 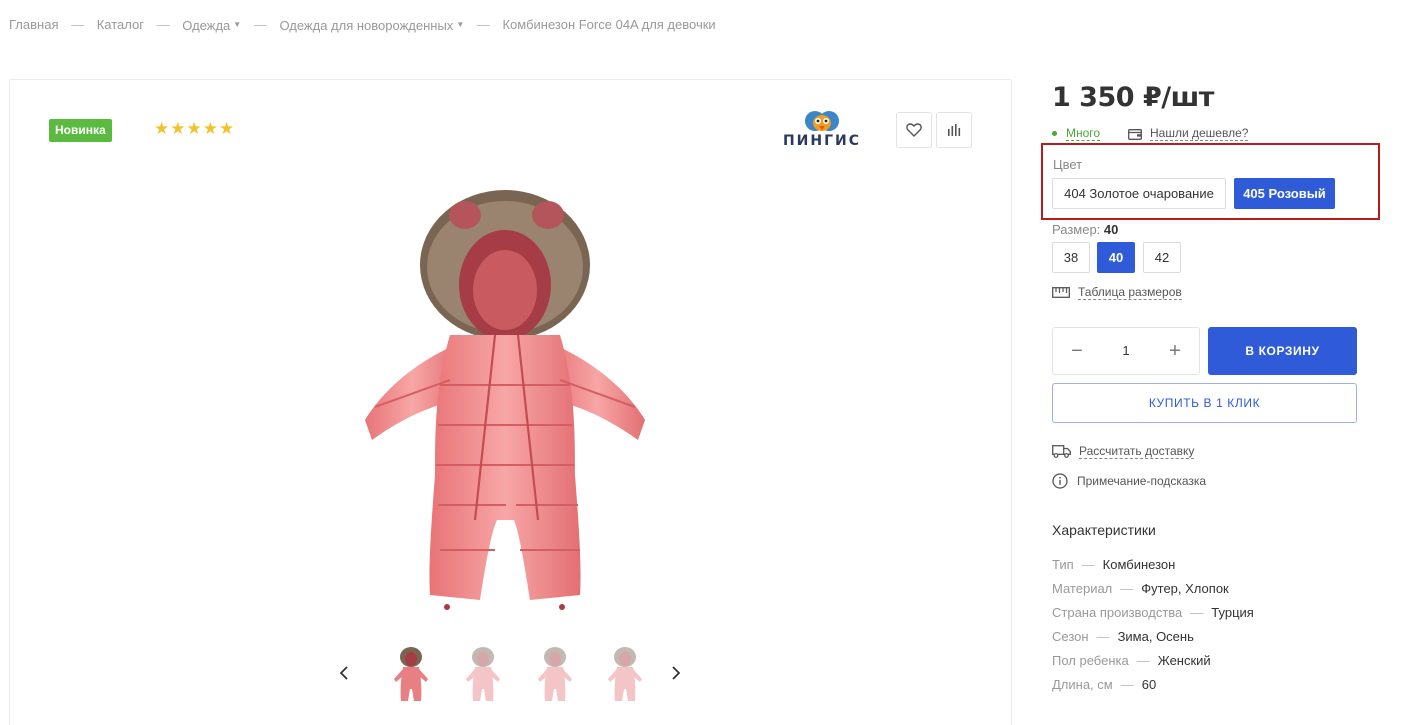 I want to click on hint-label: Примечание-подсказка, so click(x=1142, y=481).